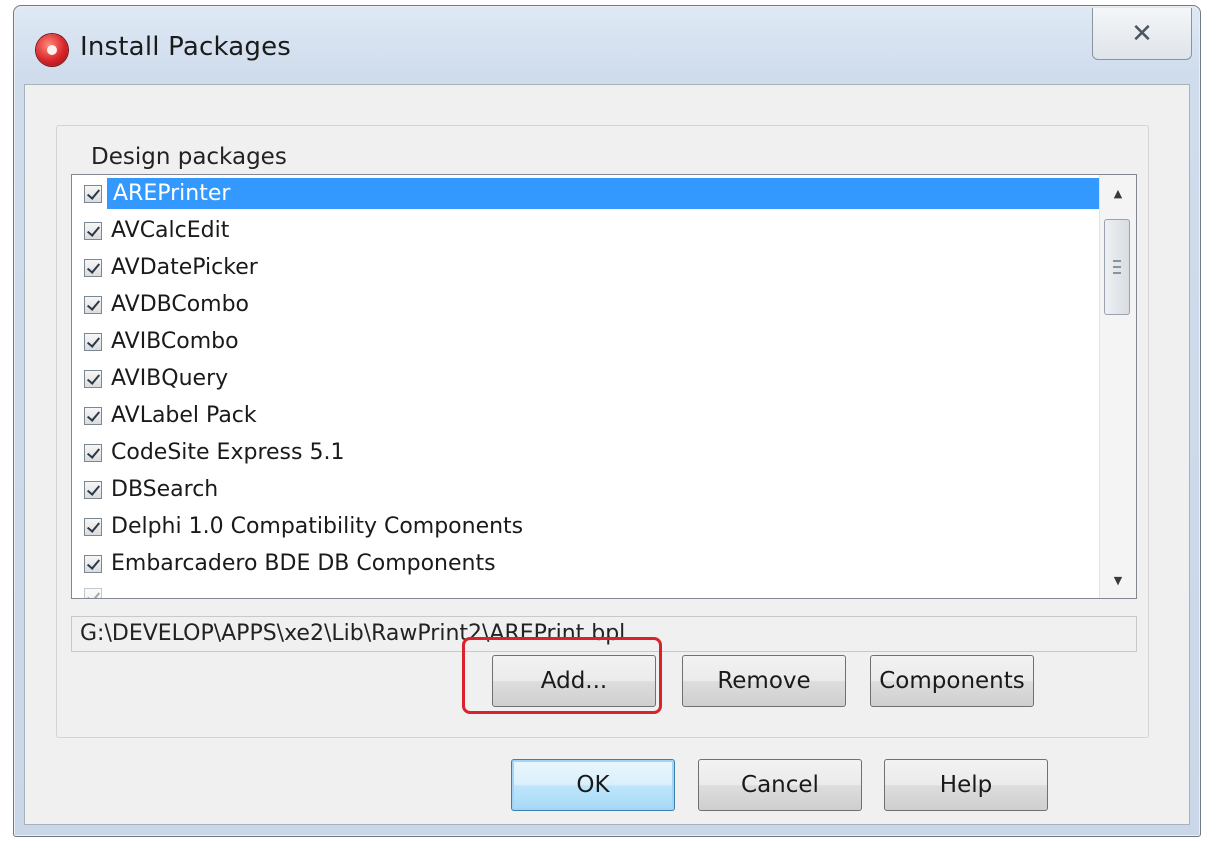  I want to click on list-item: Embarcadero BDE DB Components, so click(586, 563).